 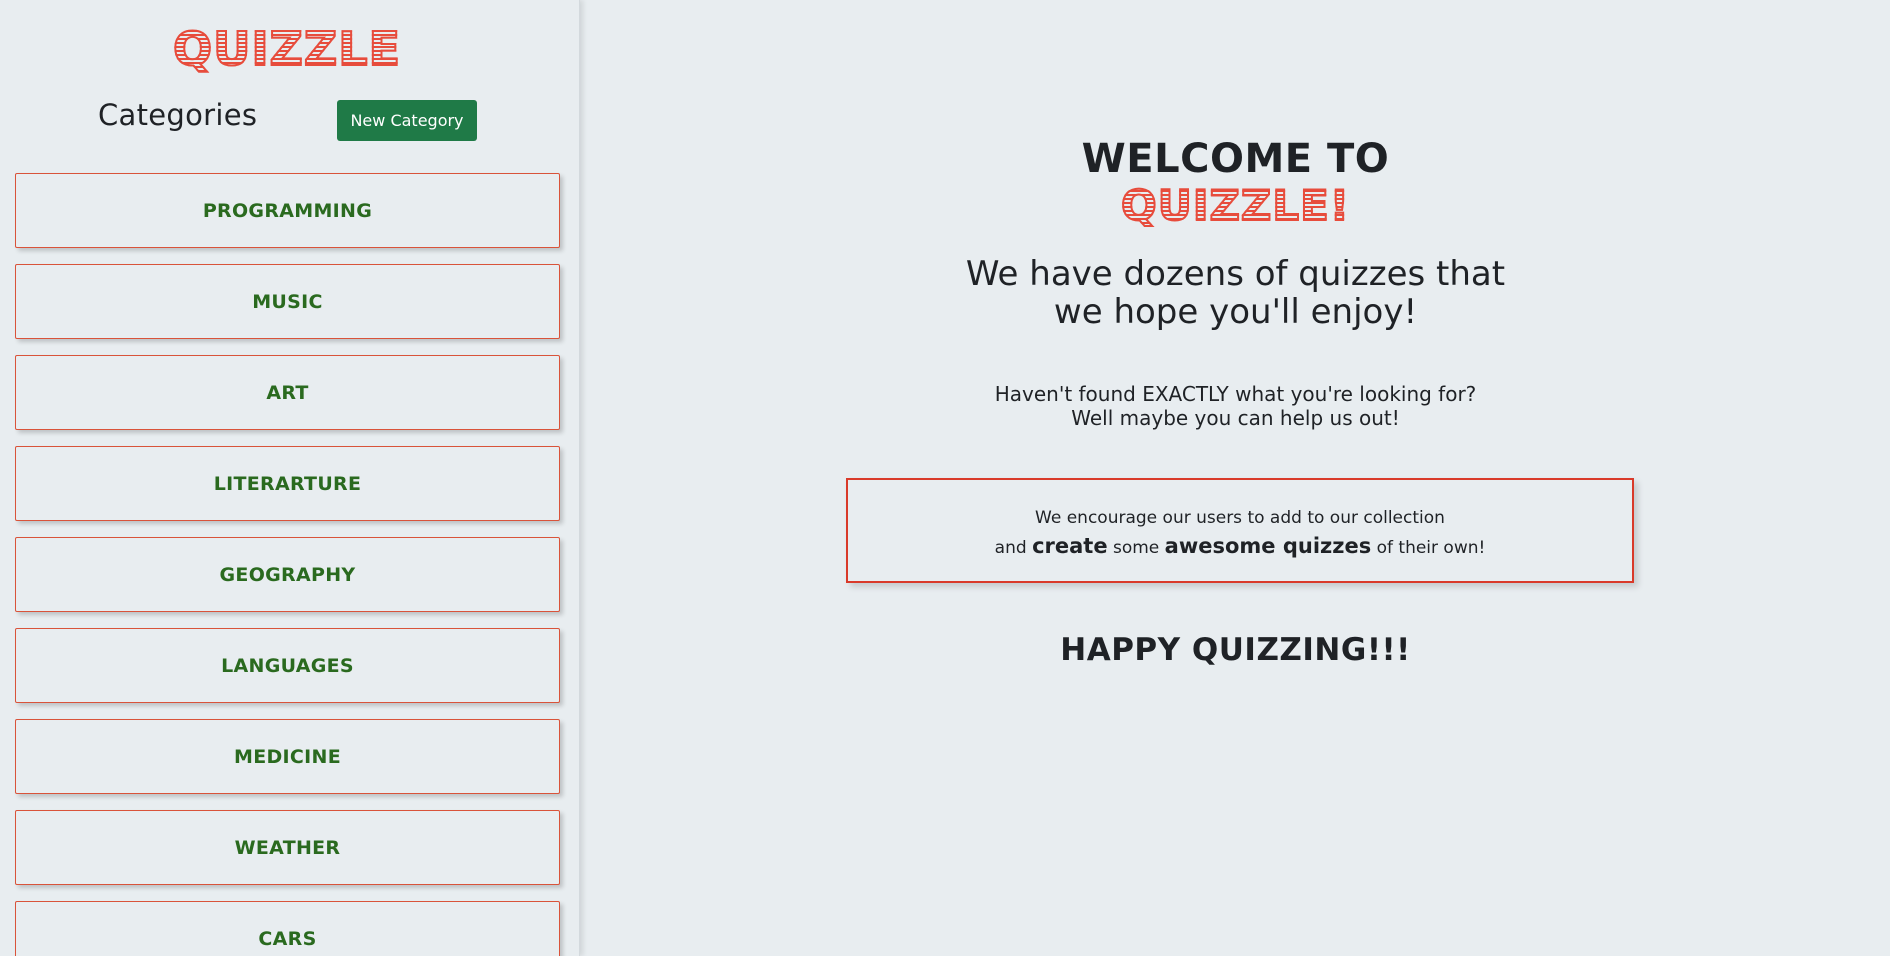 I want to click on callout-awesome-quizzes: awesome quizzes, so click(x=1268, y=546).